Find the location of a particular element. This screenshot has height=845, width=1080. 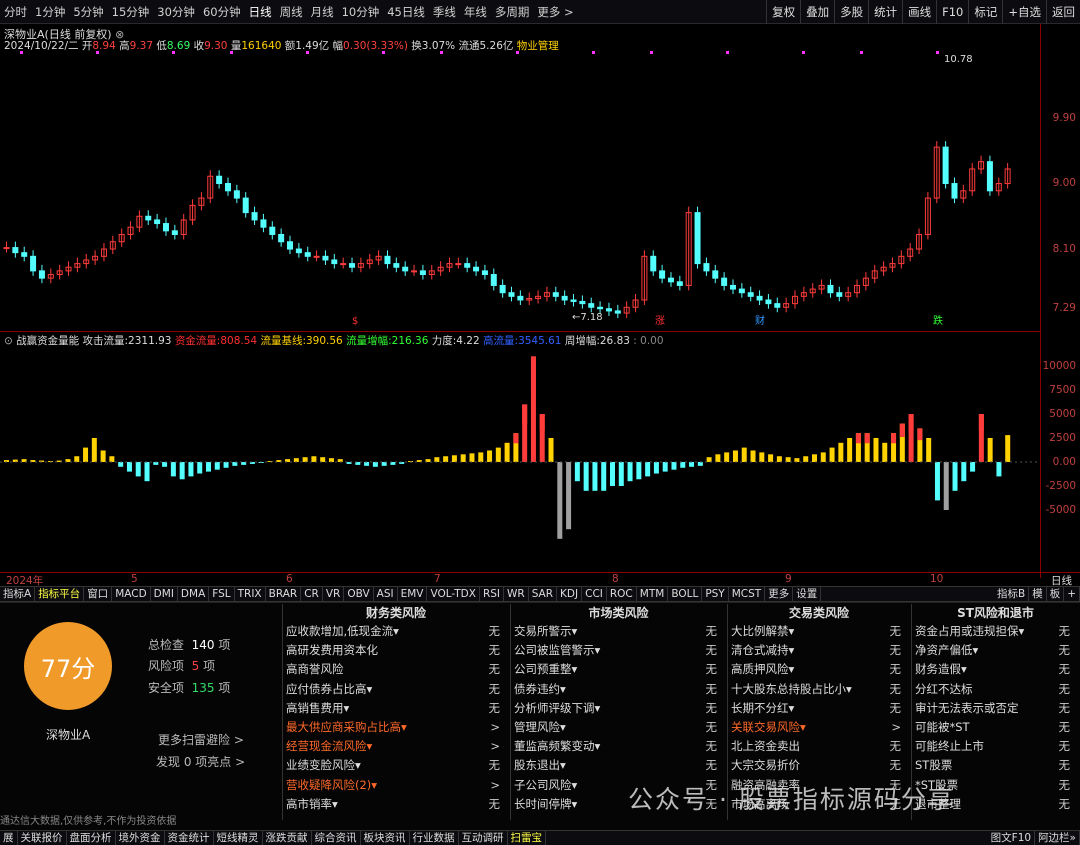

period-tab-4: 30分钟 is located at coordinates (176, 12).